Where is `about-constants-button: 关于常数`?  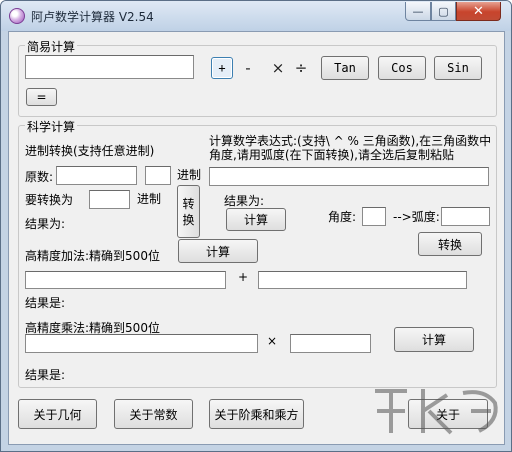 about-constants-button: 关于常数 is located at coordinates (153, 414).